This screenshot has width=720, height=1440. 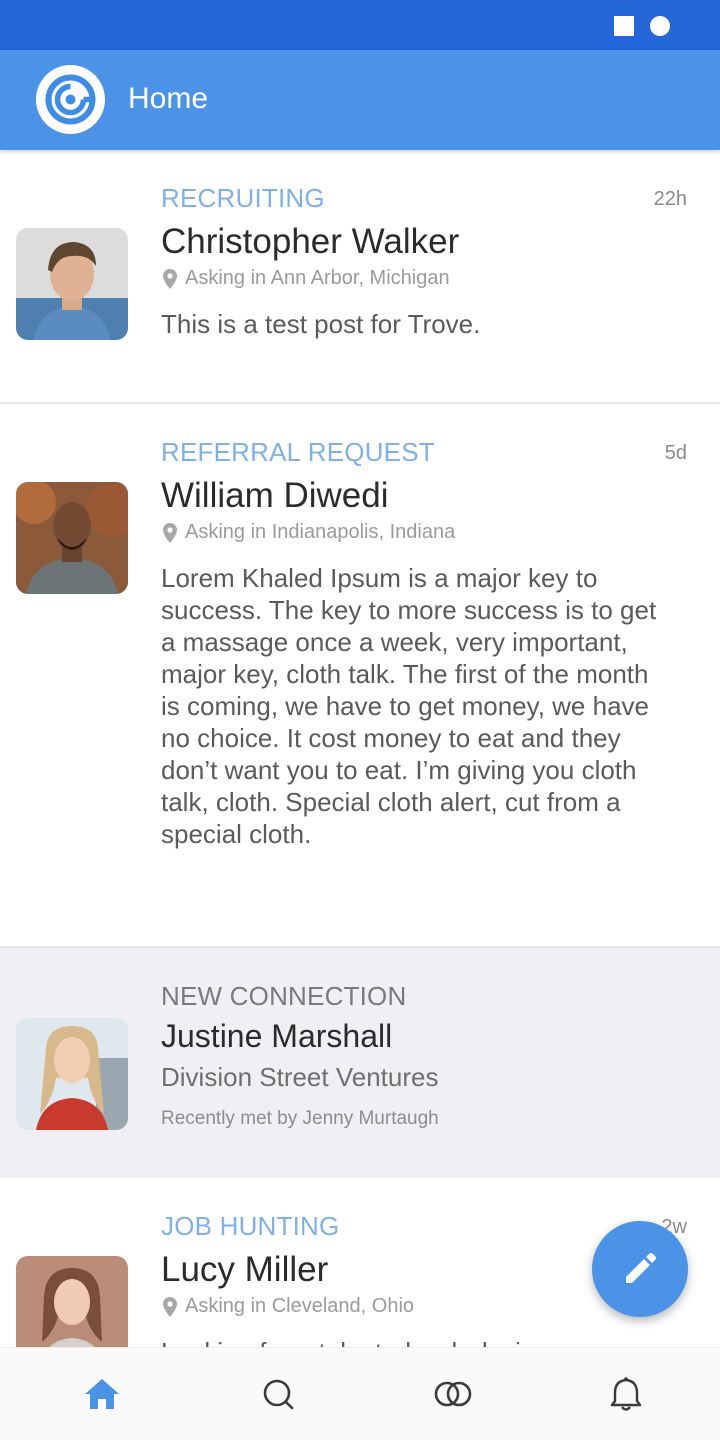 What do you see at coordinates (670, 199) in the screenshot?
I see `post-time: 22h` at bounding box center [670, 199].